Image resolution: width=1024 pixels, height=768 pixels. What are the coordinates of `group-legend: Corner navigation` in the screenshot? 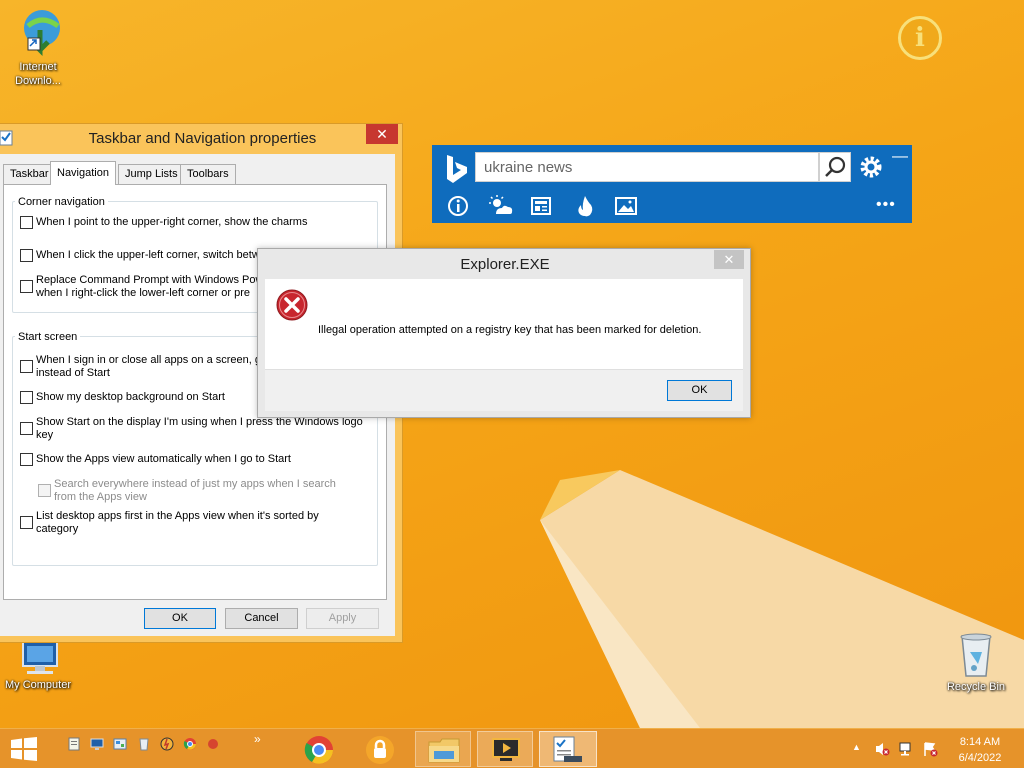 It's located at (61, 202).